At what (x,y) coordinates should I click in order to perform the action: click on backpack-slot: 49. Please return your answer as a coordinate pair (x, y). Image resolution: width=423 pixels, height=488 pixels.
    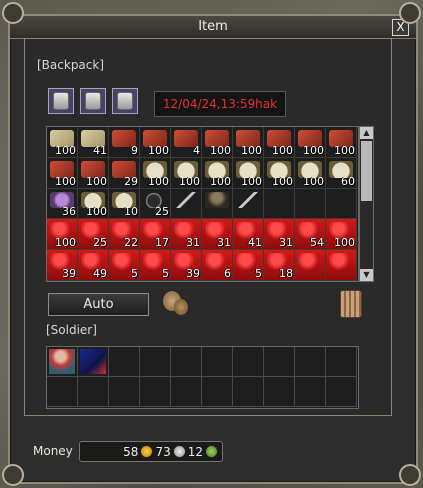
    Looking at the image, I should click on (93, 265).